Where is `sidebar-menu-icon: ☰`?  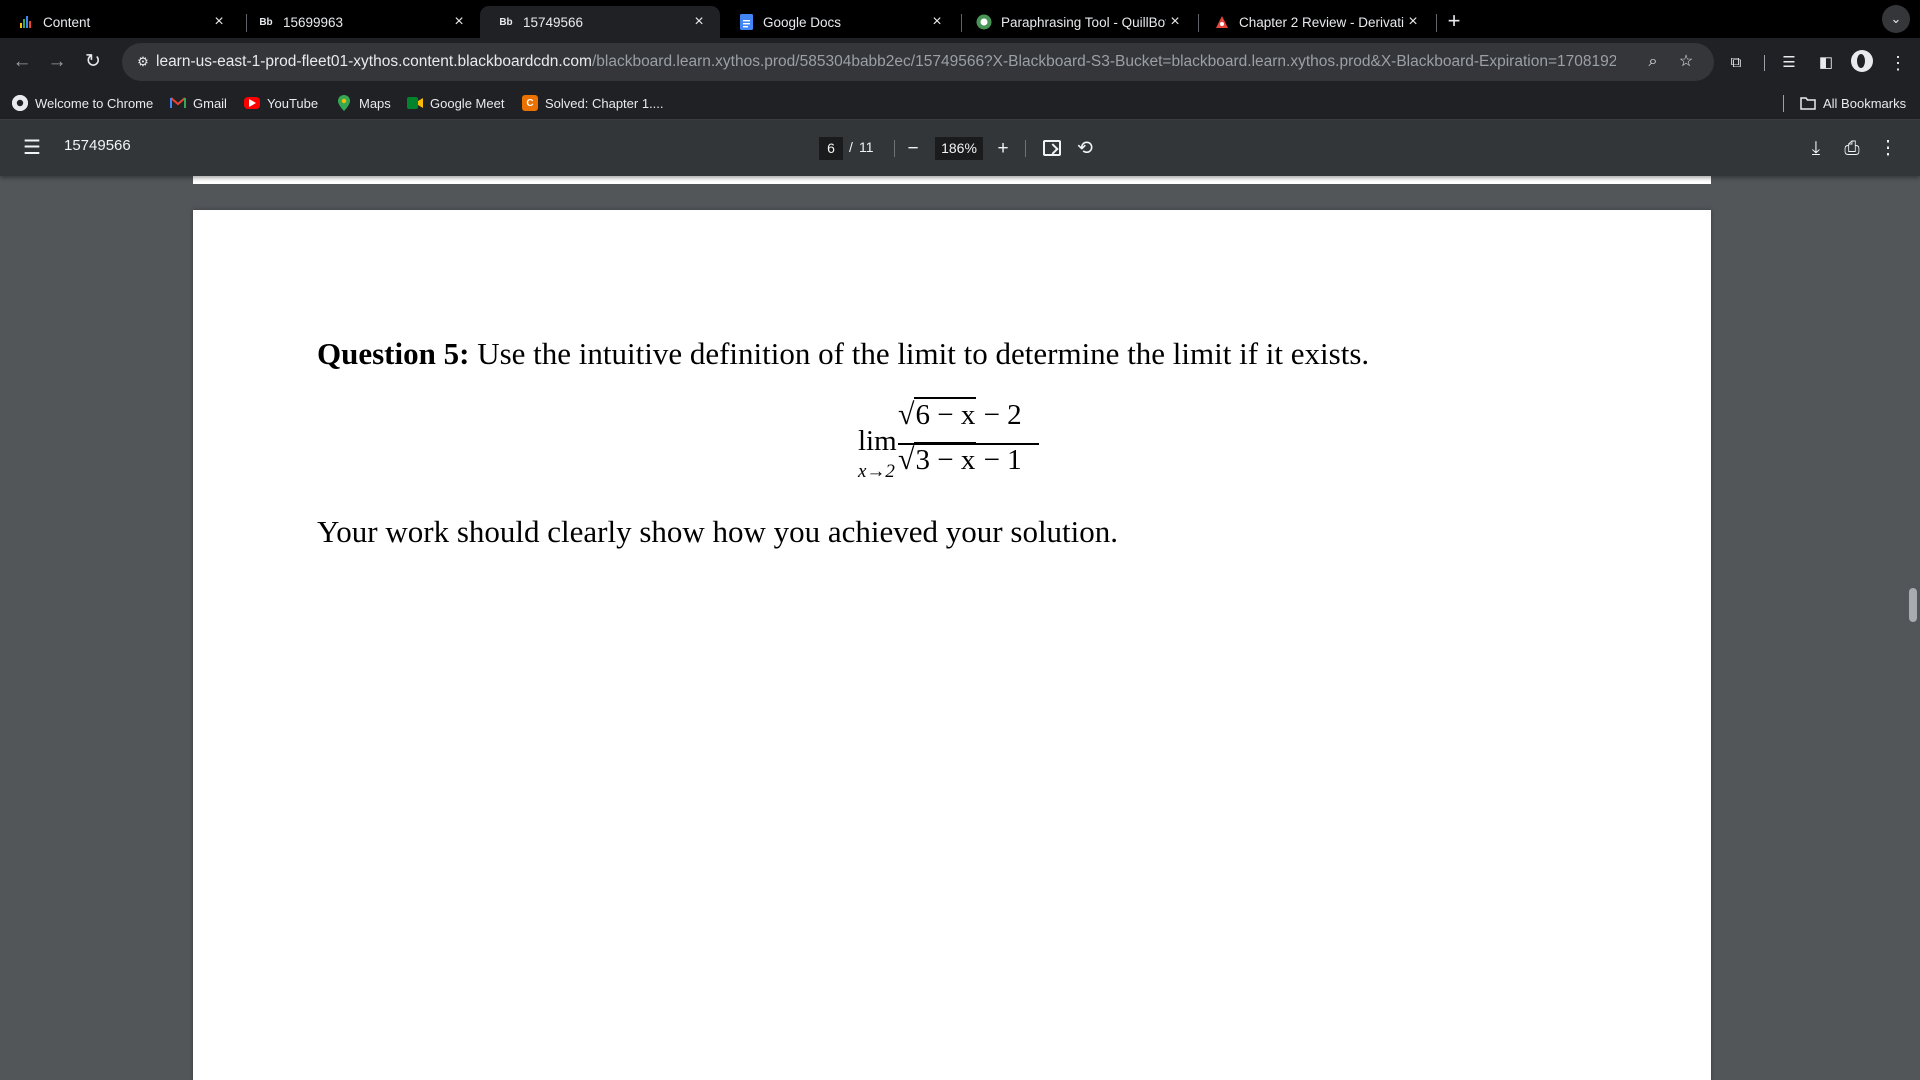 sidebar-menu-icon: ☰ is located at coordinates (32, 148).